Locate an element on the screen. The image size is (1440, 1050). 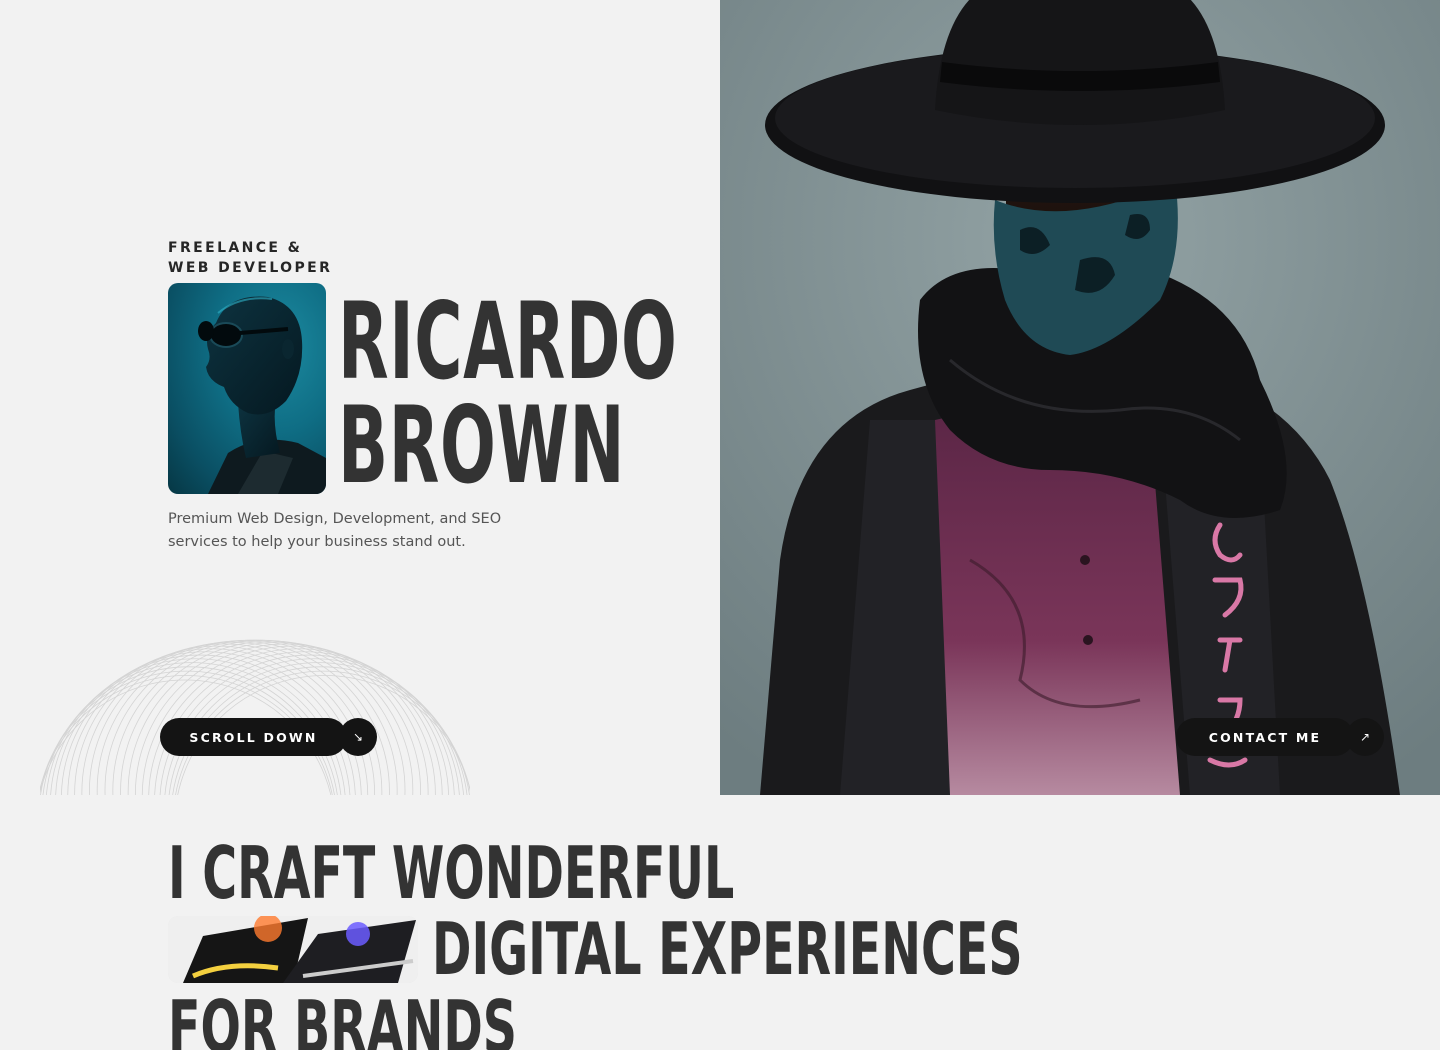
small-portrait-image is located at coordinates (247, 388).